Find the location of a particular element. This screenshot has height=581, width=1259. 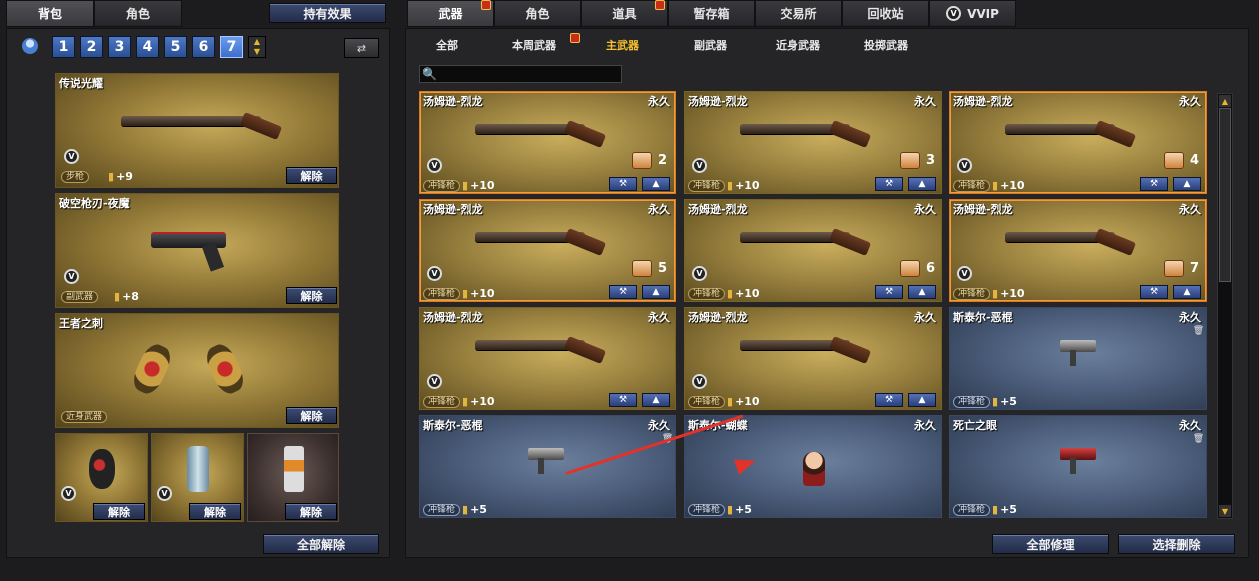

card-name: 斯泰尔-恶棍 is located at coordinates (453, 425).